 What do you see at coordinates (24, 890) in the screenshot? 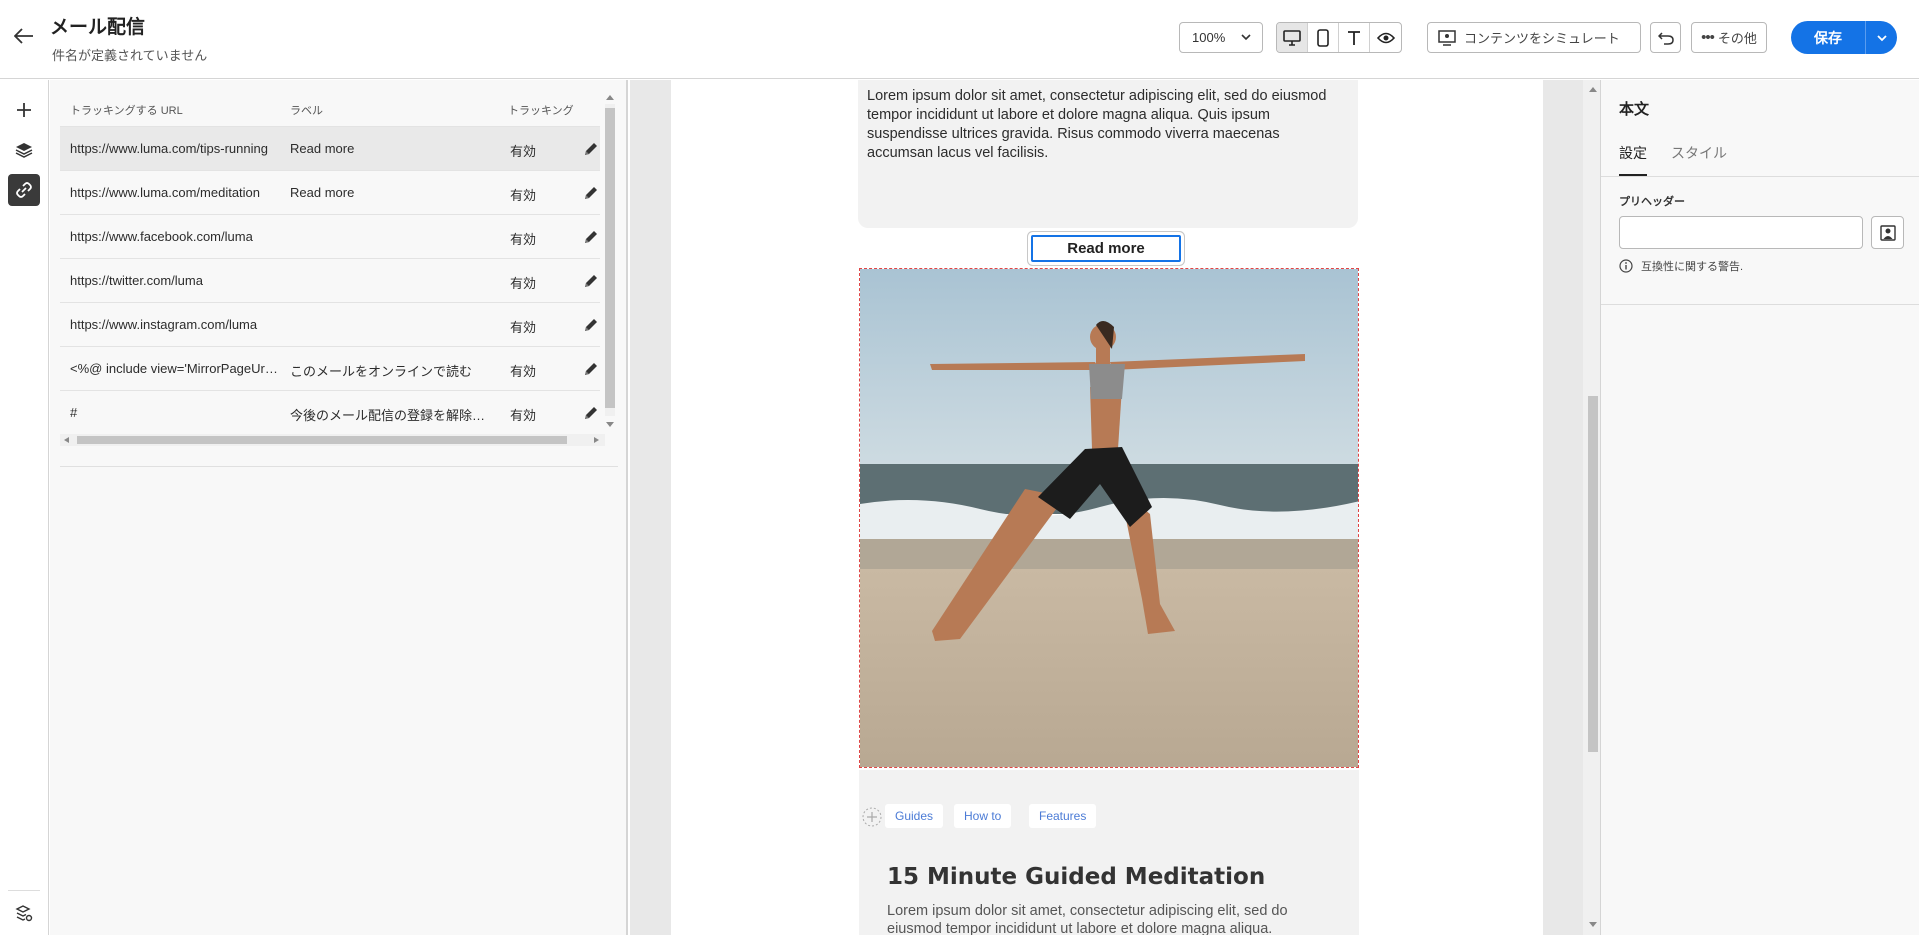
I see `rail-divider` at bounding box center [24, 890].